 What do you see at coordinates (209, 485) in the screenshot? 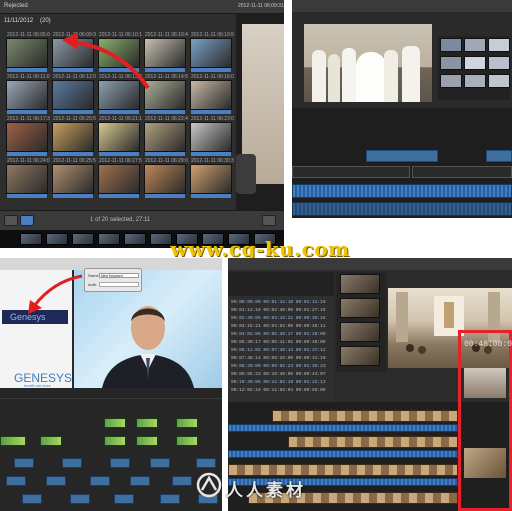
I see `site-logo-icon` at bounding box center [209, 485].